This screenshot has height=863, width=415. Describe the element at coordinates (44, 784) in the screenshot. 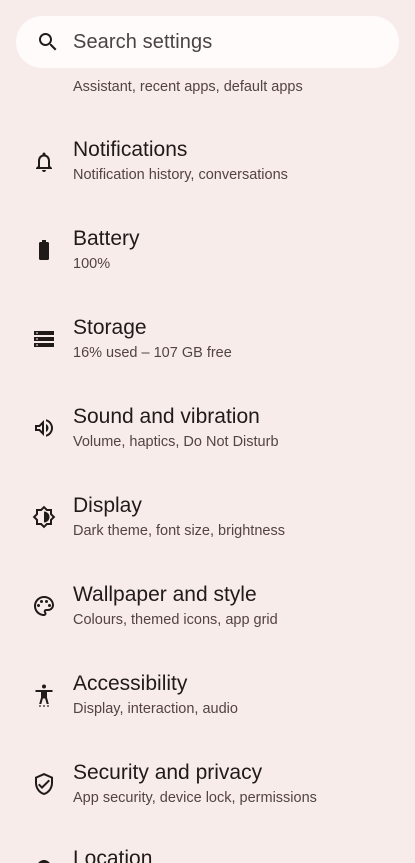

I see `shield-check-icon` at that location.